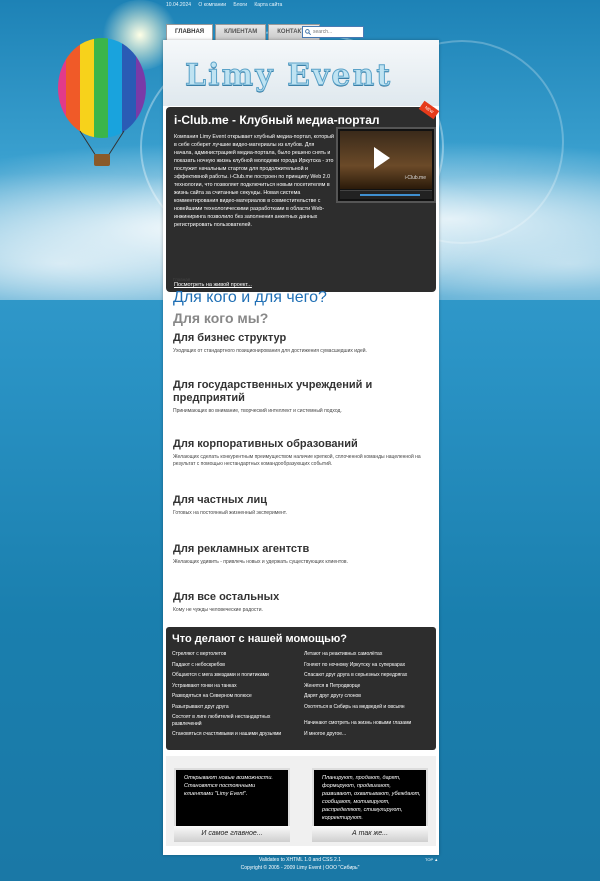  I want to click on list-item: Женятся в Петродворце, so click(332, 685).